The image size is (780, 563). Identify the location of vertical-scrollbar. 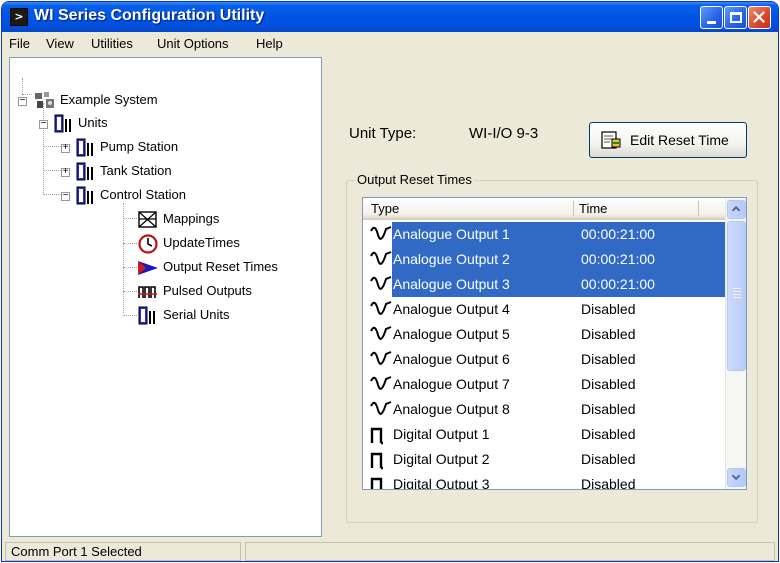
(735, 343).